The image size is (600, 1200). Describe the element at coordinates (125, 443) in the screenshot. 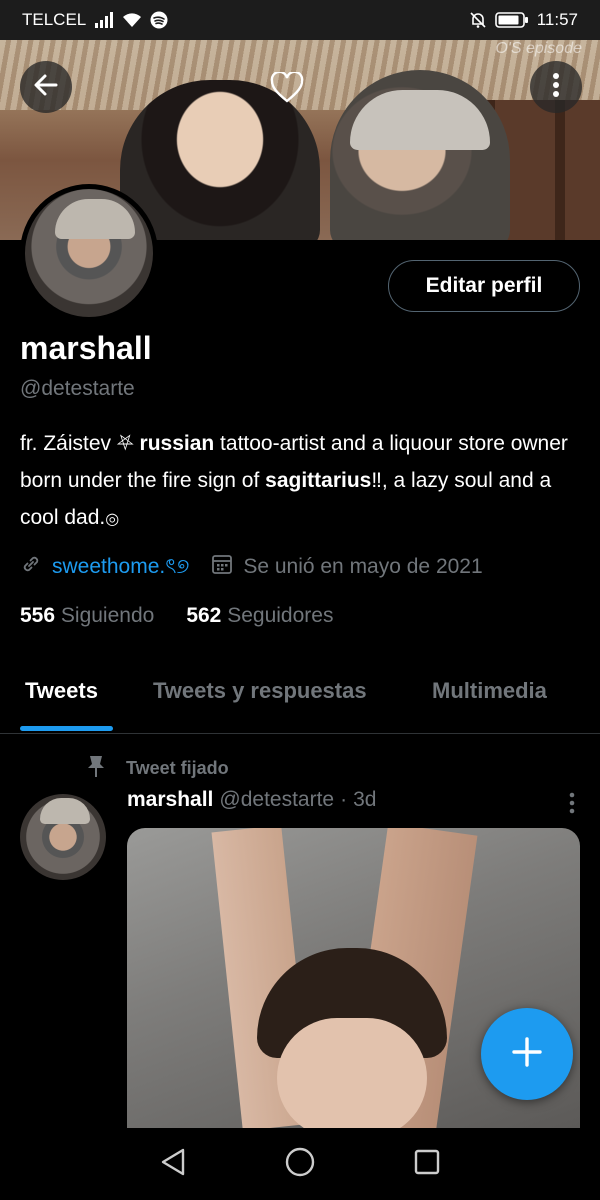

I see `pentagram-symbol: ⛧` at that location.